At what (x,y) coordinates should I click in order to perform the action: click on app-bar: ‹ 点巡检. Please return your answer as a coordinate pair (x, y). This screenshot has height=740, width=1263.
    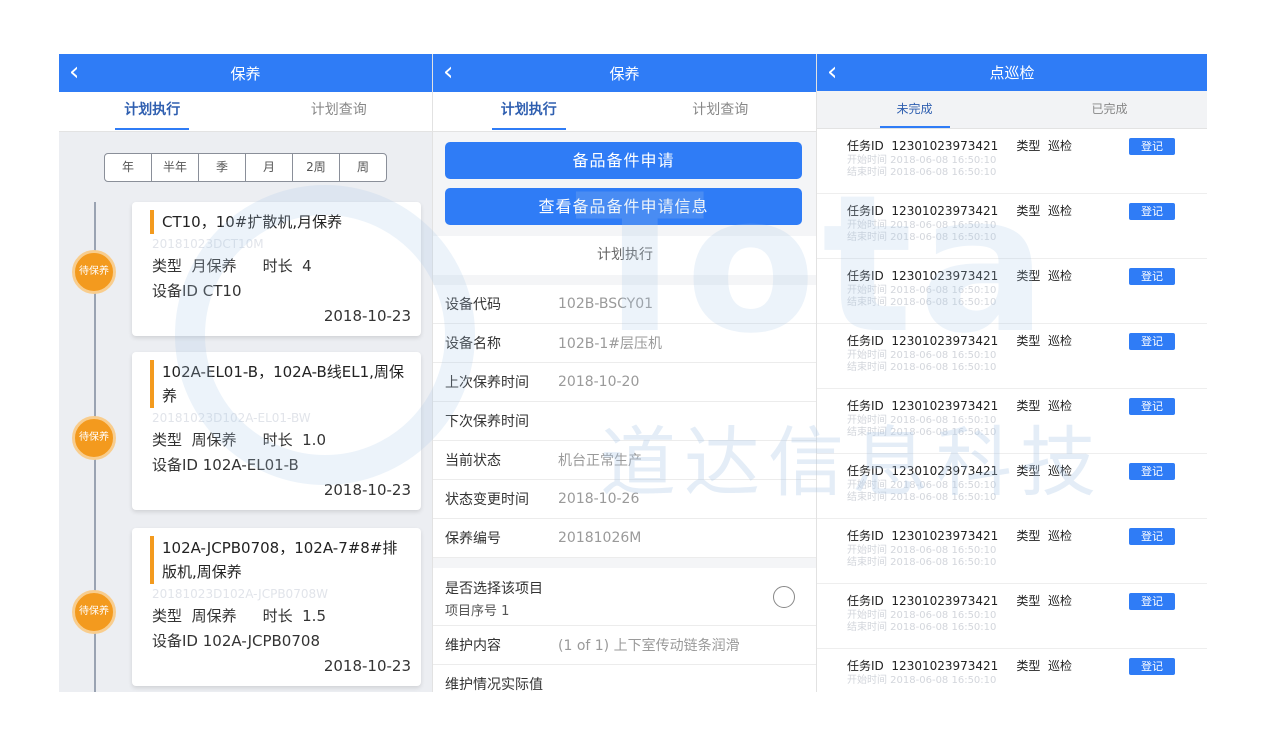
    Looking at the image, I should click on (1012, 72).